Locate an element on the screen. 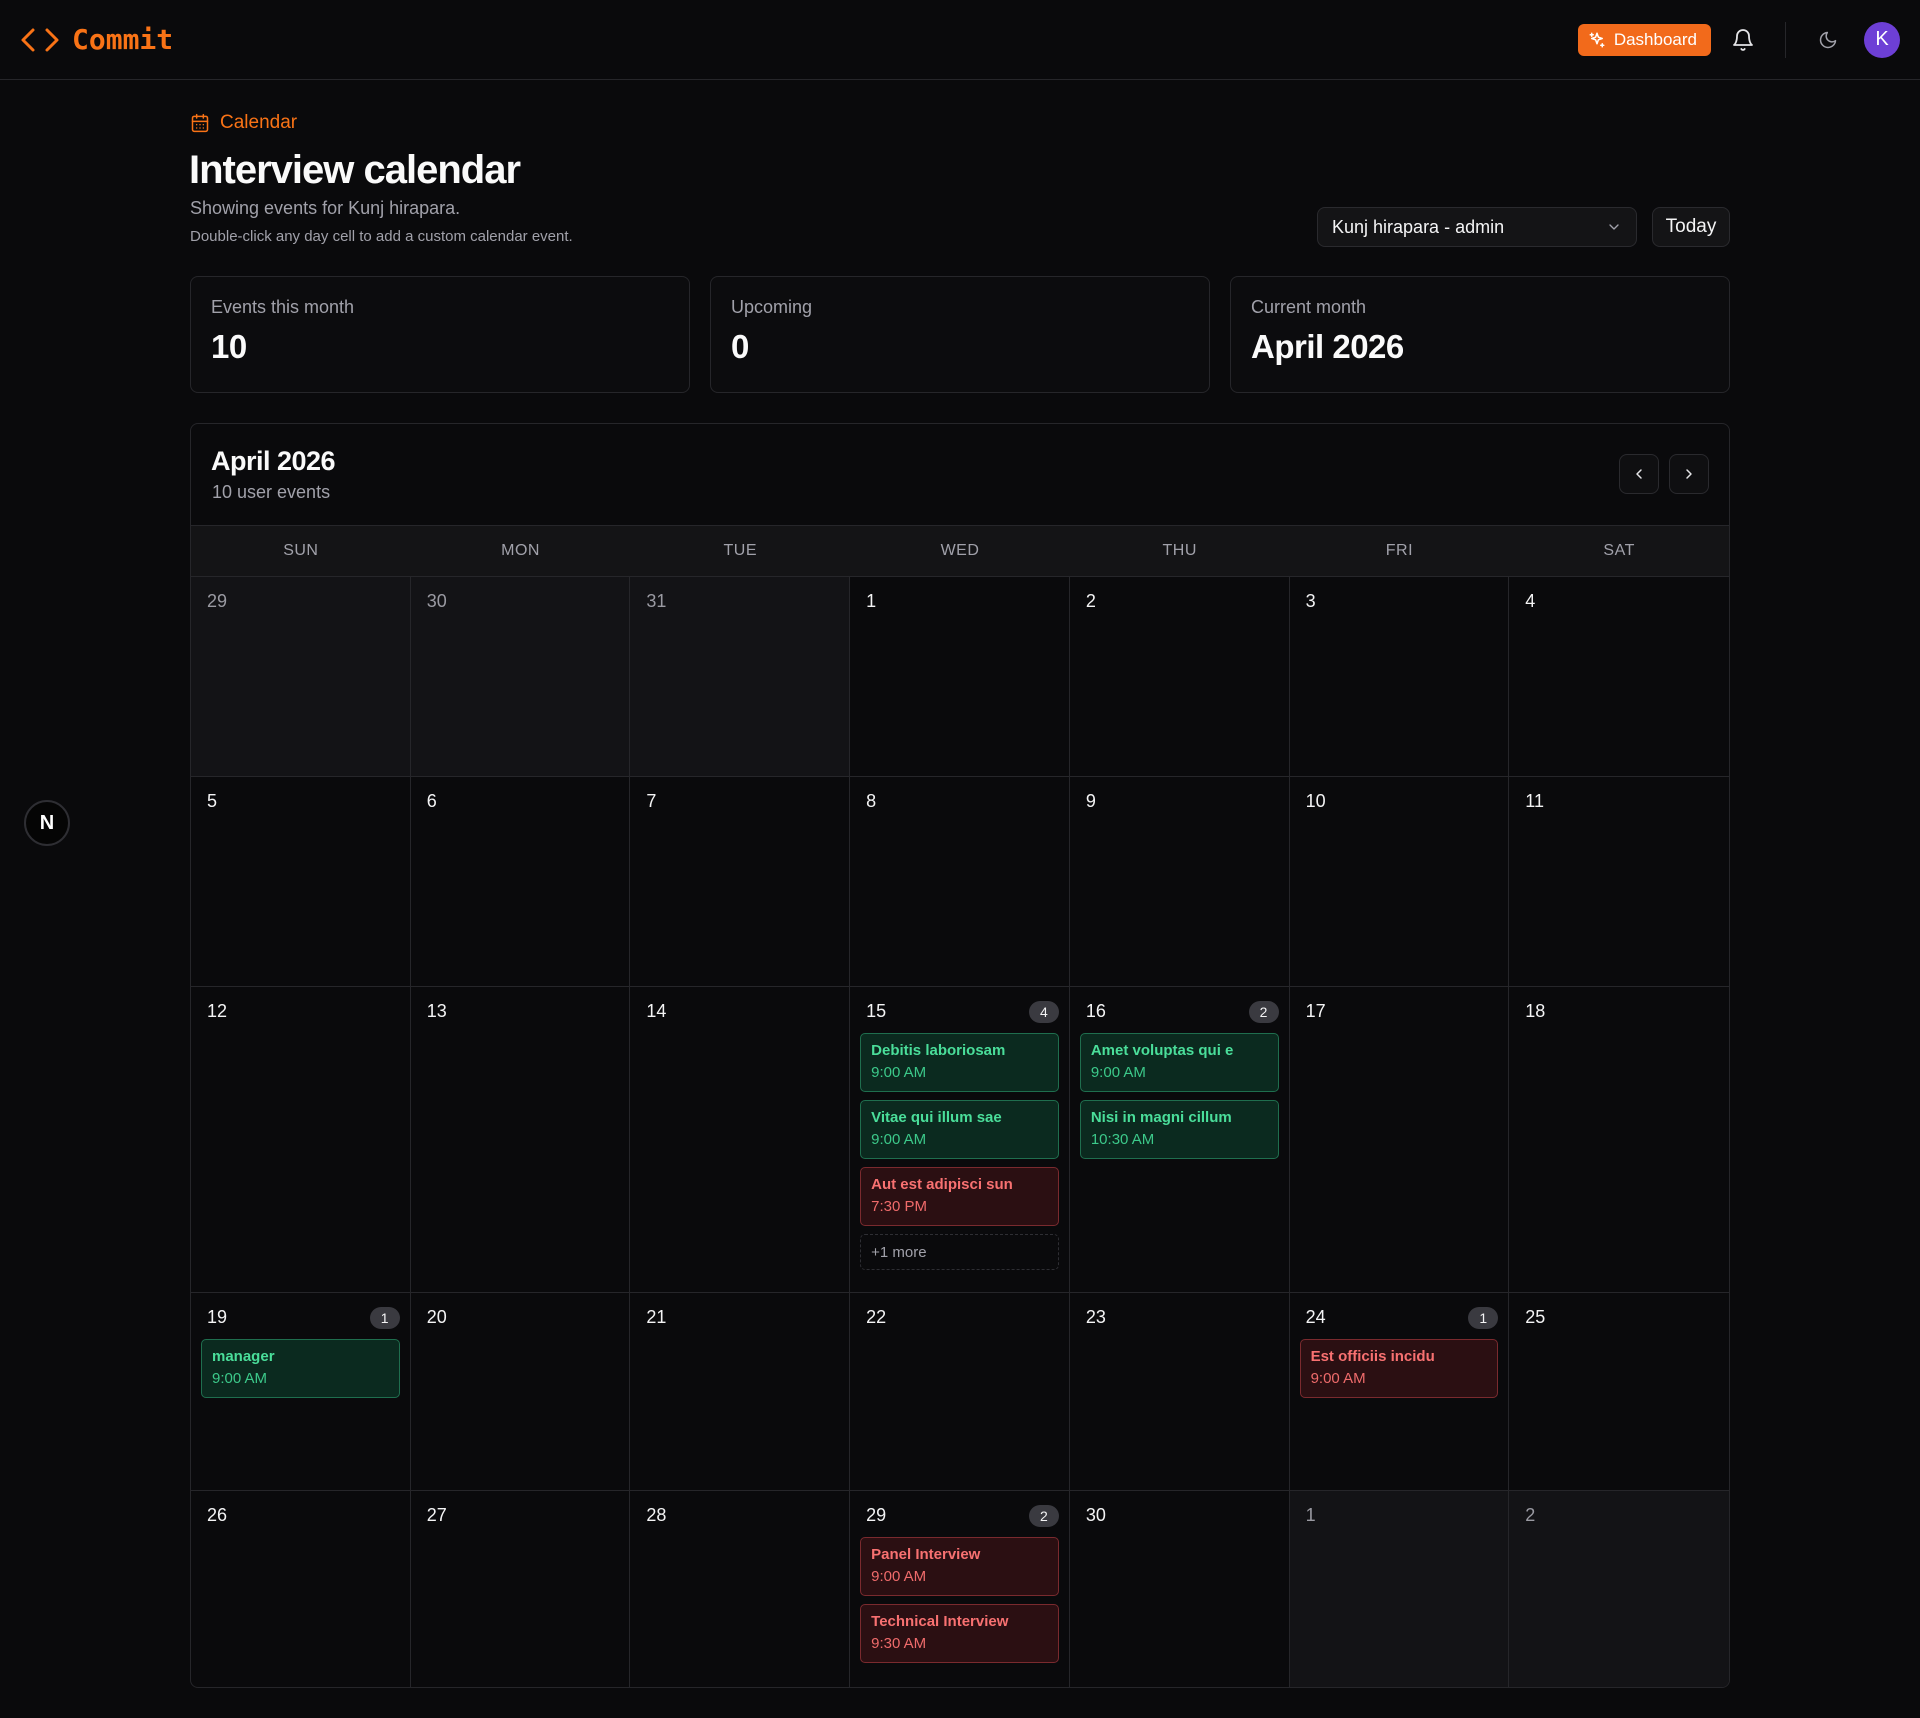 The width and height of the screenshot is (1920, 1718). calendar-header: April 2026 10 user events is located at coordinates (960, 474).